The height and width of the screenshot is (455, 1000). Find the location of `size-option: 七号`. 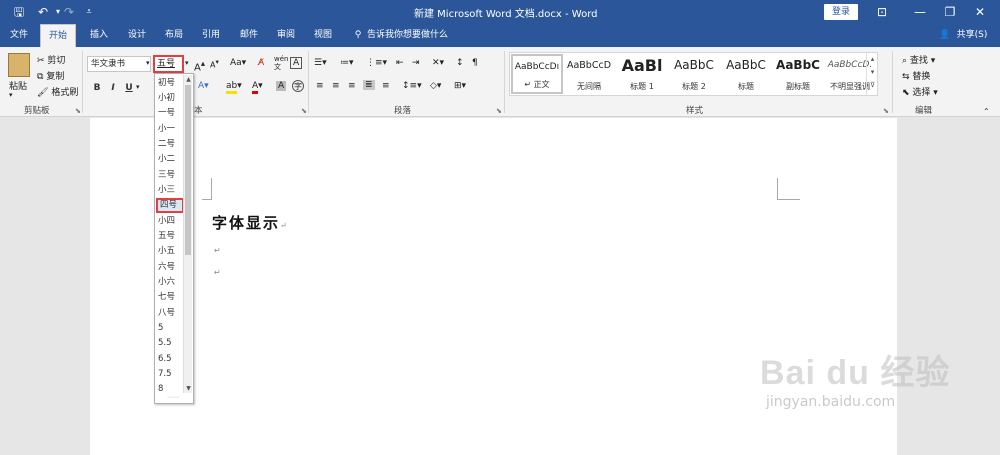

size-option: 七号 is located at coordinates (170, 297).